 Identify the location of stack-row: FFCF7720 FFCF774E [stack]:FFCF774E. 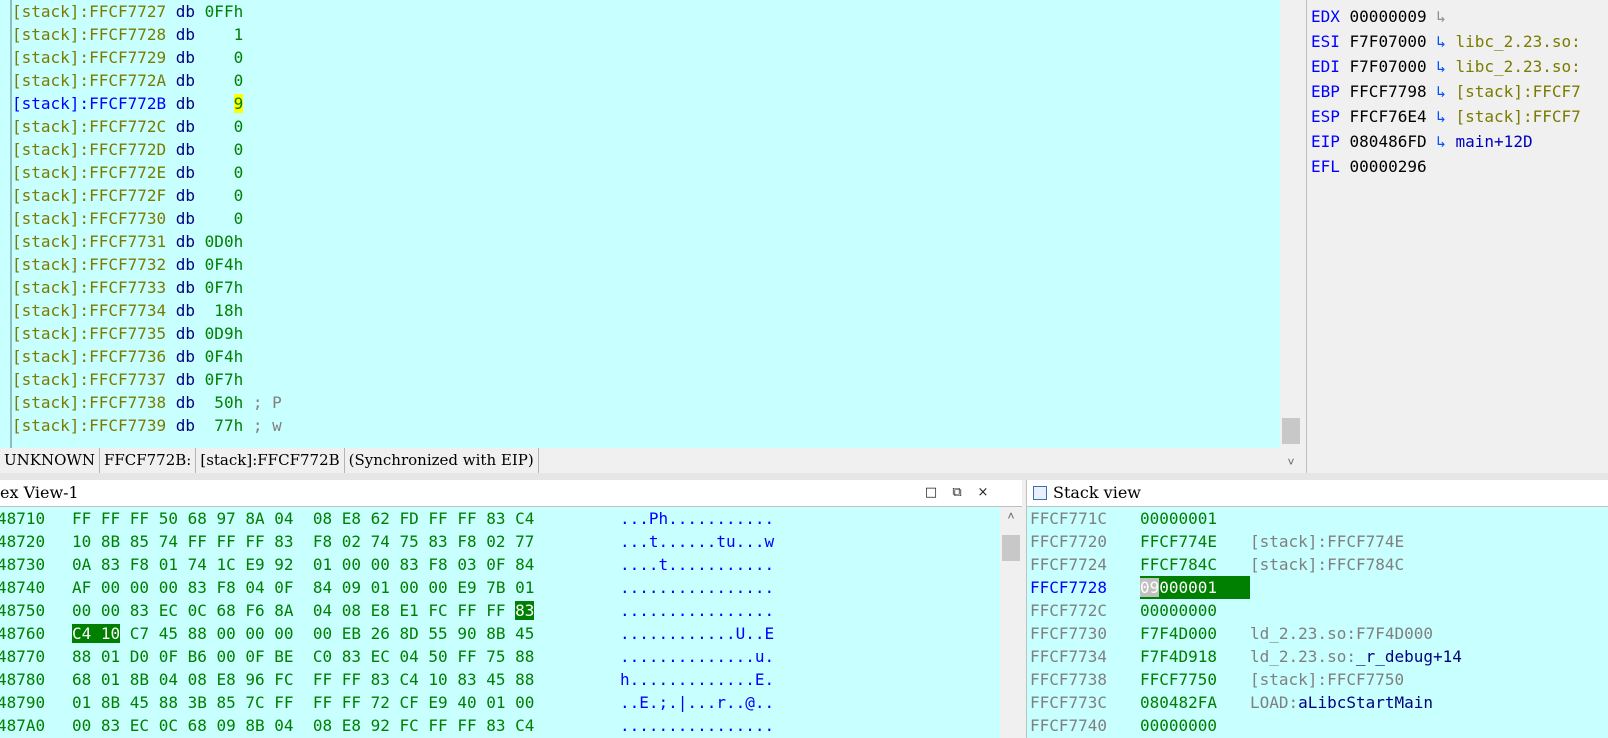
(1317, 541).